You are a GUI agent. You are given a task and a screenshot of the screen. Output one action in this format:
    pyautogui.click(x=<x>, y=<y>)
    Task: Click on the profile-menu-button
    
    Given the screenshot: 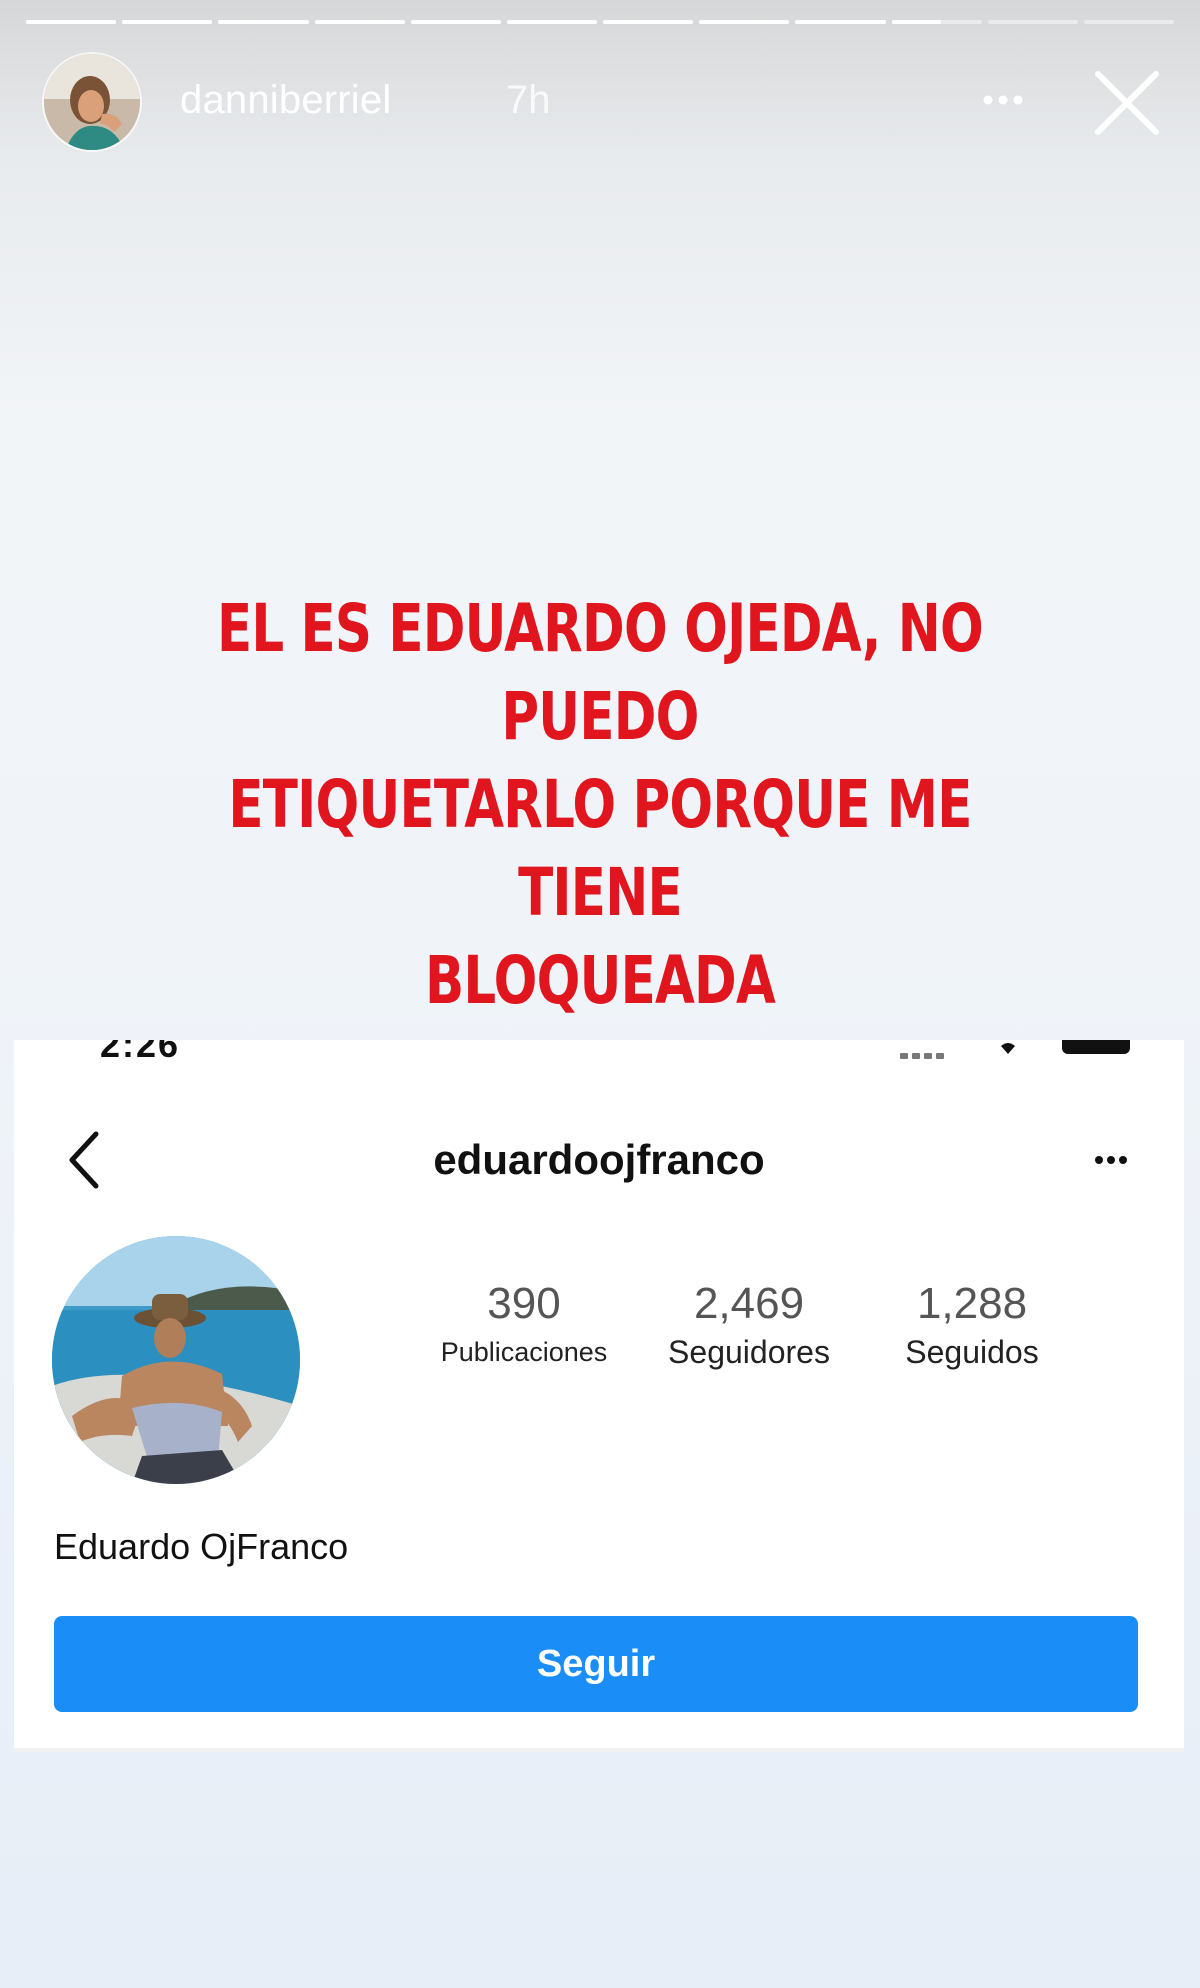 What is the action you would take?
    pyautogui.click(x=1111, y=1160)
    